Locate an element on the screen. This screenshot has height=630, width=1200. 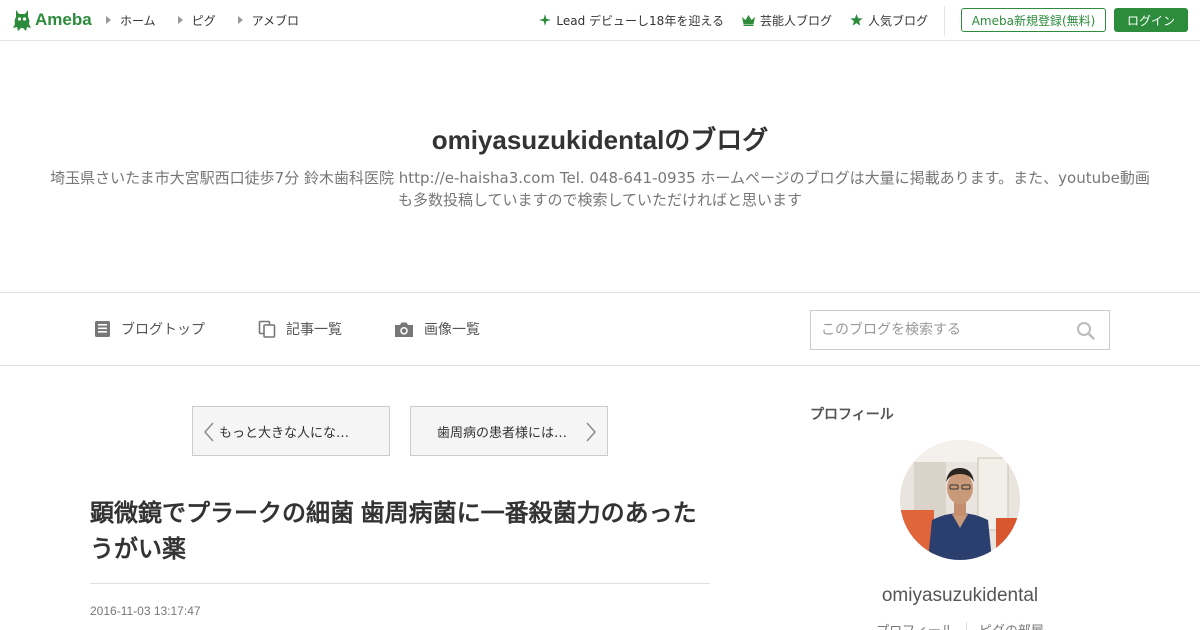
nav-ameblo: アメブロ is located at coordinates (268, 20).